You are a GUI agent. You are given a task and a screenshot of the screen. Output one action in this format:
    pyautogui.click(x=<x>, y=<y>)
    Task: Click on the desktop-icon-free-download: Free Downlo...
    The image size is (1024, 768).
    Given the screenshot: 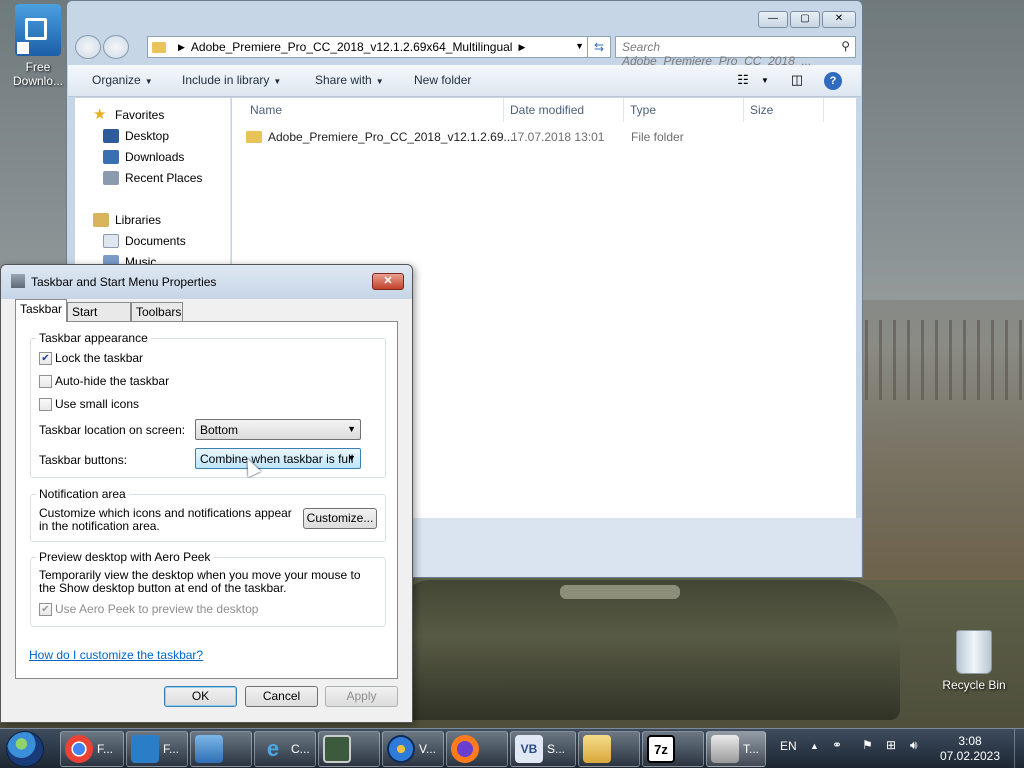 What is the action you would take?
    pyautogui.click(x=38, y=46)
    